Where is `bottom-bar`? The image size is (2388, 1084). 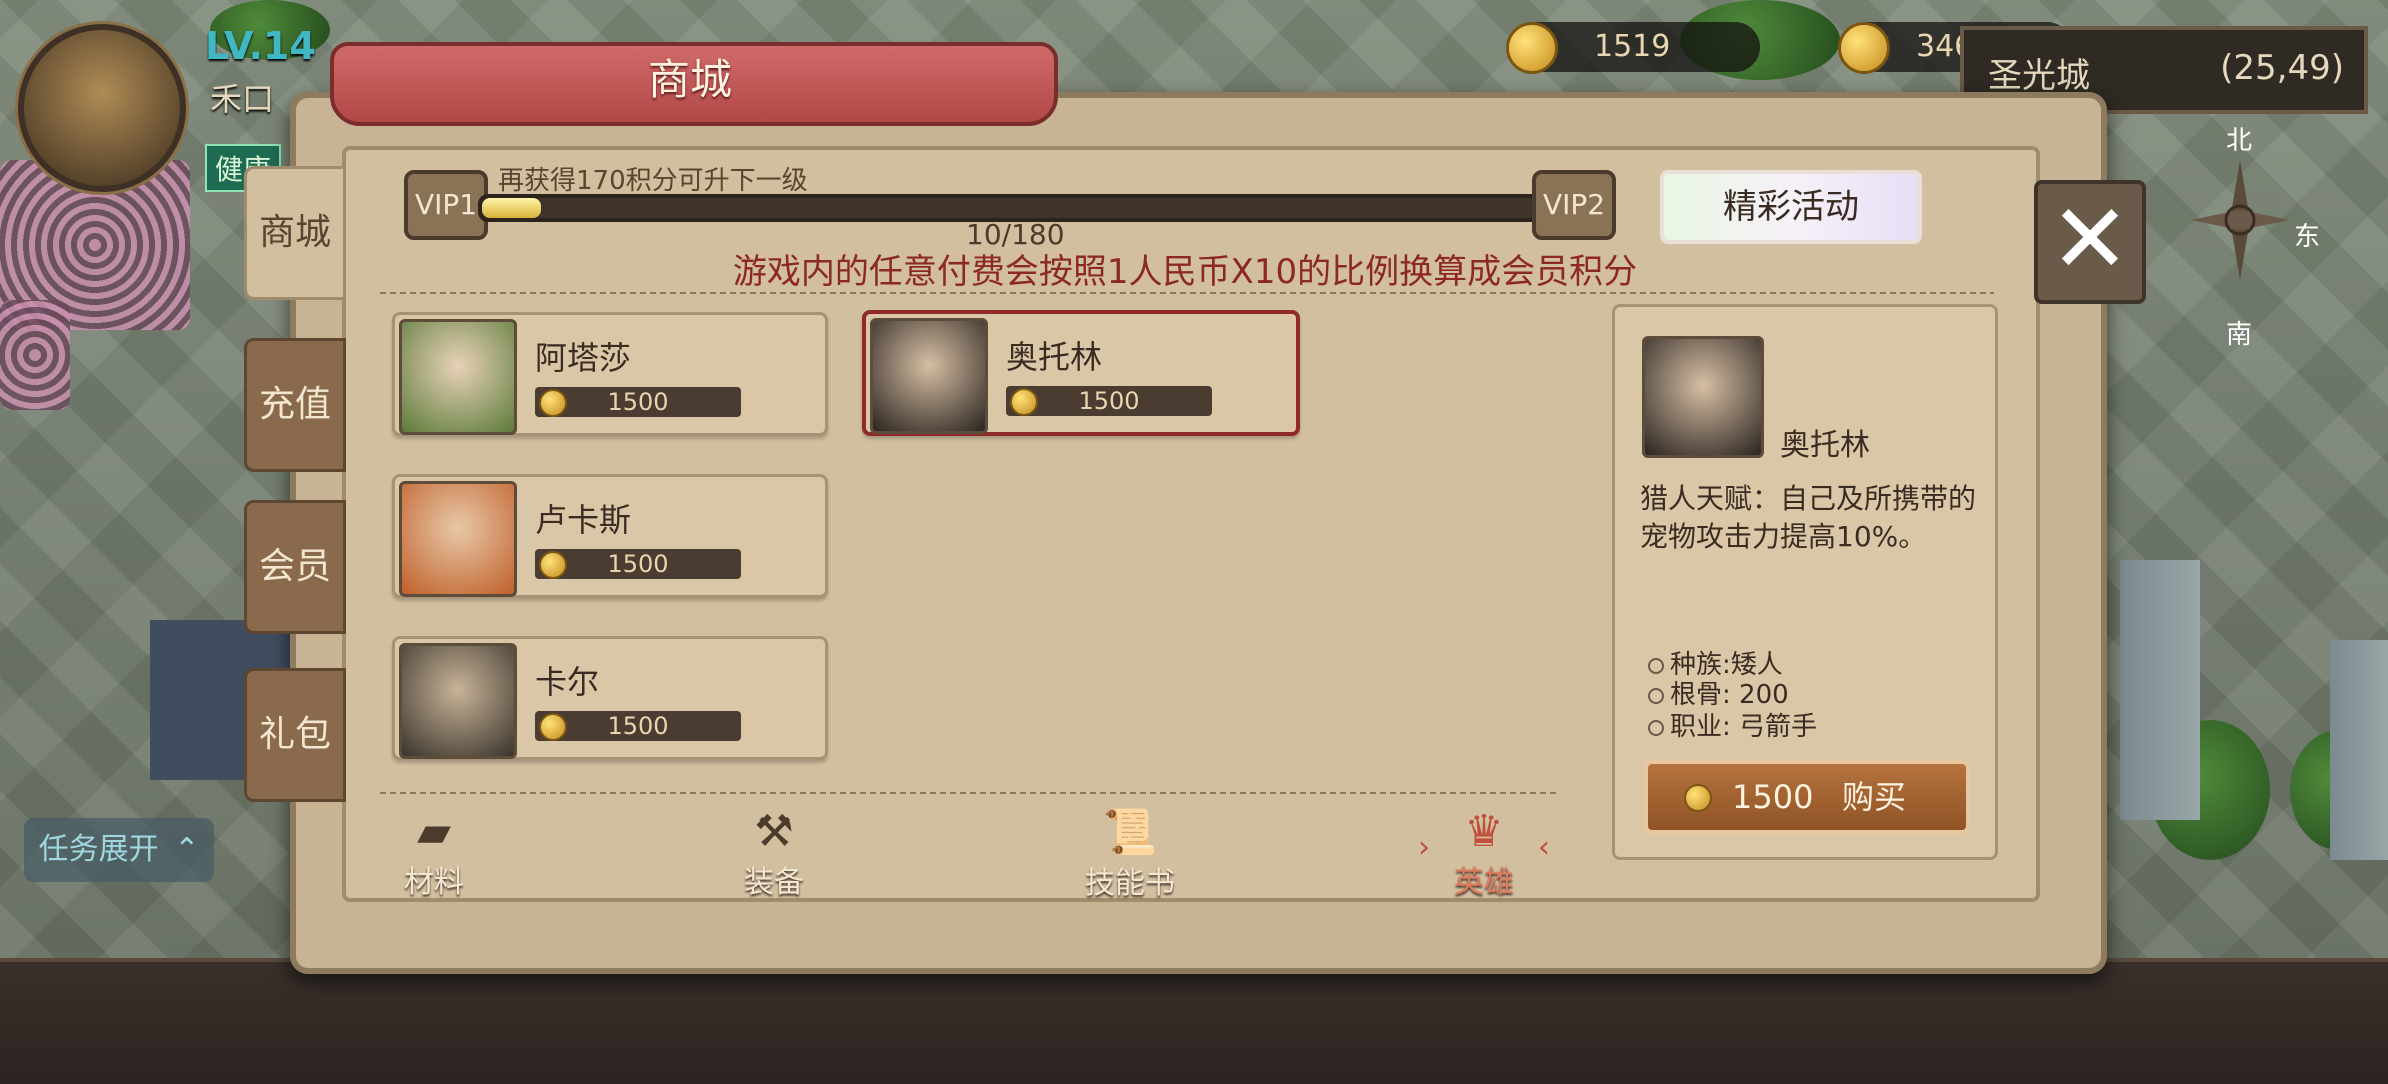 bottom-bar is located at coordinates (1194, 1021).